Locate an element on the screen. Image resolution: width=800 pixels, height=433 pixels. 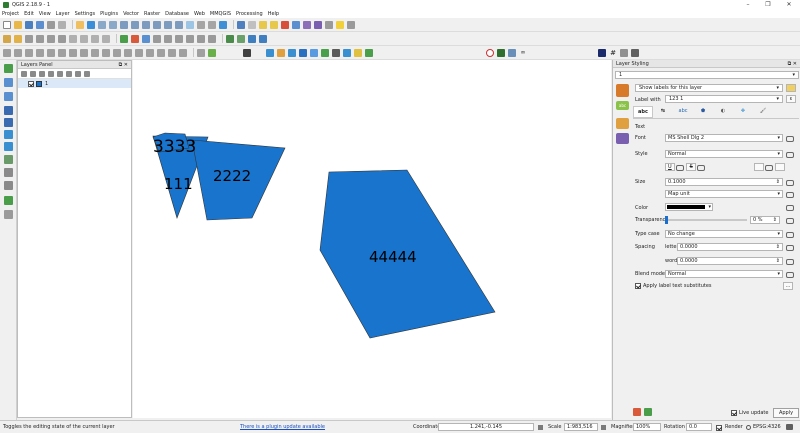
open-attribute-table-icon is located at coordinates (296, 24).